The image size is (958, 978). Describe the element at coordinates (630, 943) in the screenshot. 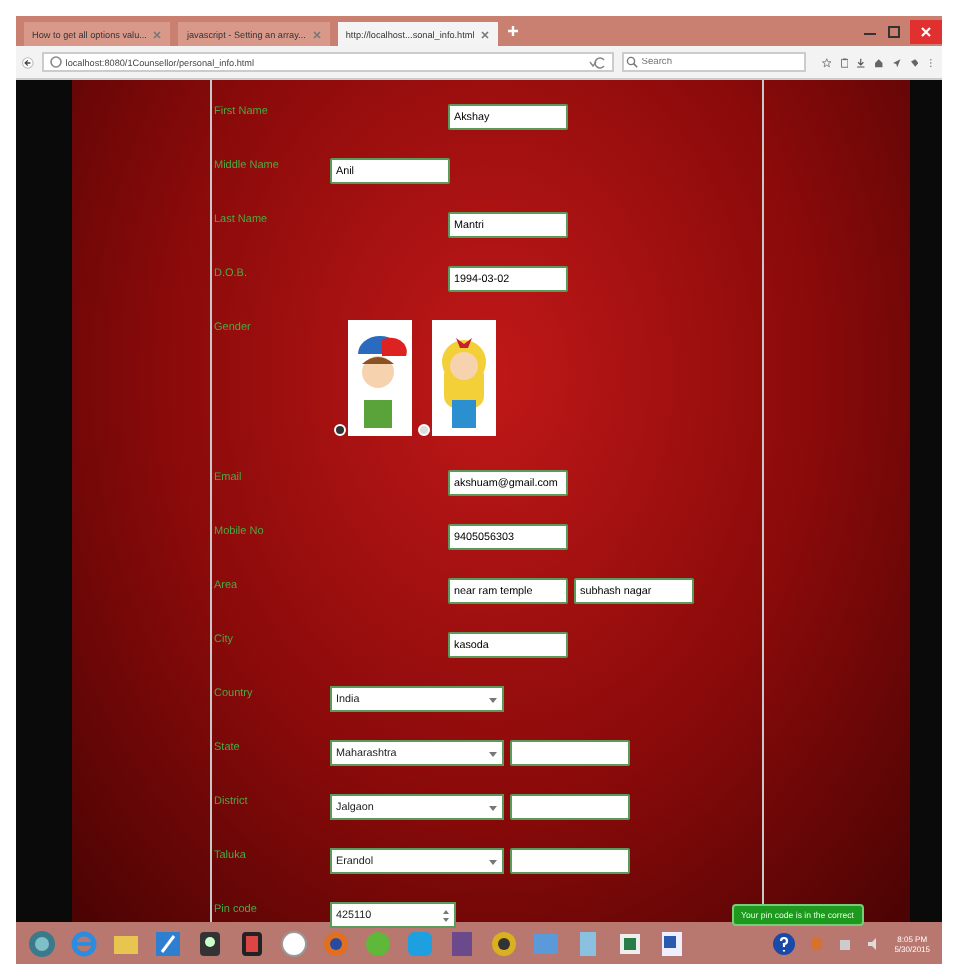

I see `table-icon` at that location.